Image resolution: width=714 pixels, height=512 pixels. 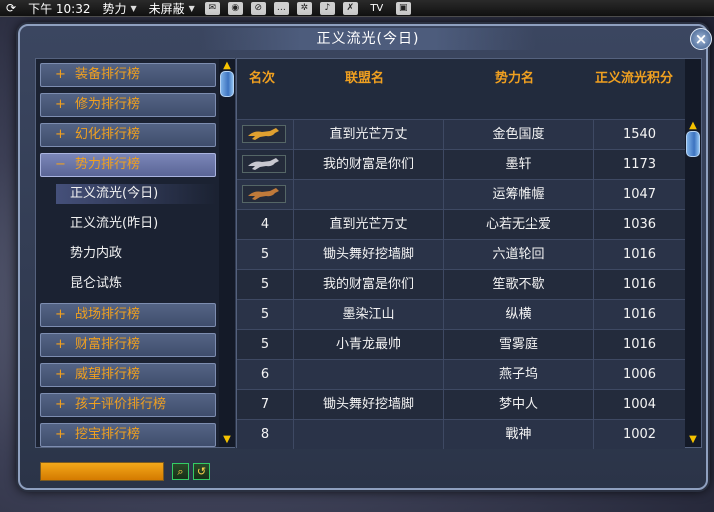 I want to click on table-row: 5 墨染江山 纵横 1016, so click(x=461, y=314).